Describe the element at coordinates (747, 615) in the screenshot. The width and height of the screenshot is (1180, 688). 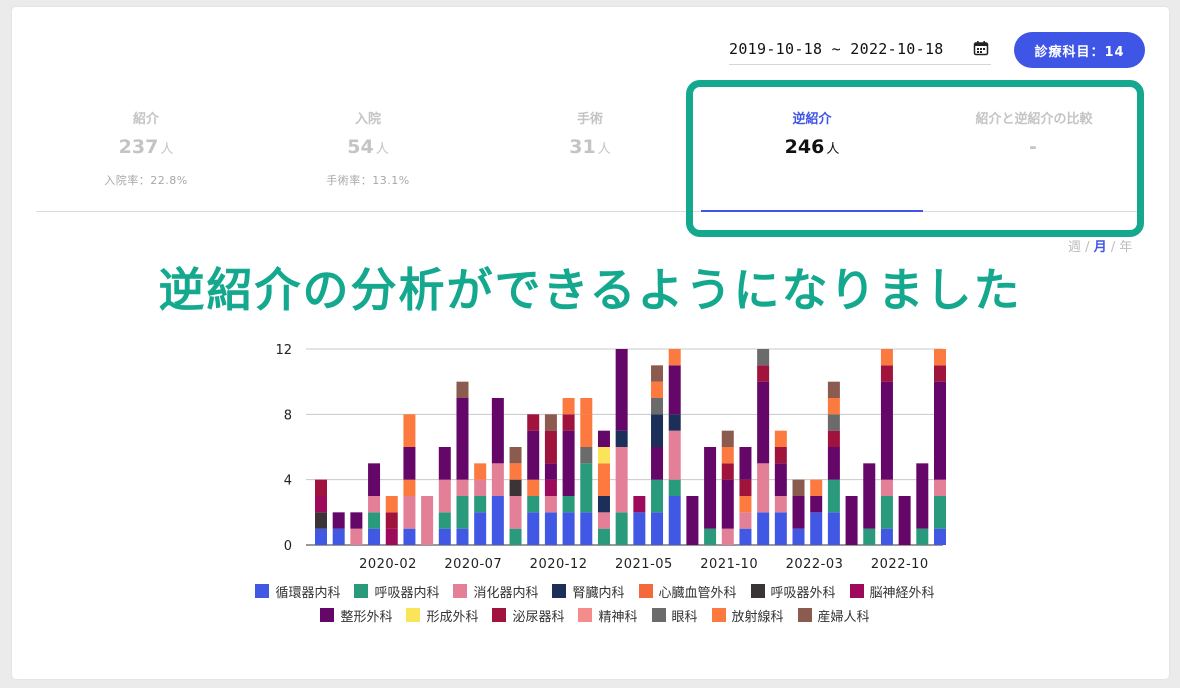
I see `legend-item: 放射線科` at that location.